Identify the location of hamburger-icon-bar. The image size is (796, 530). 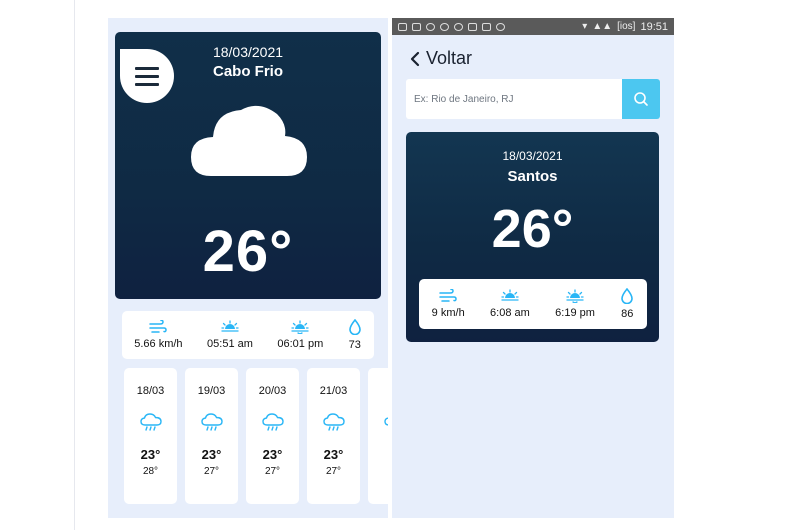
(147, 84).